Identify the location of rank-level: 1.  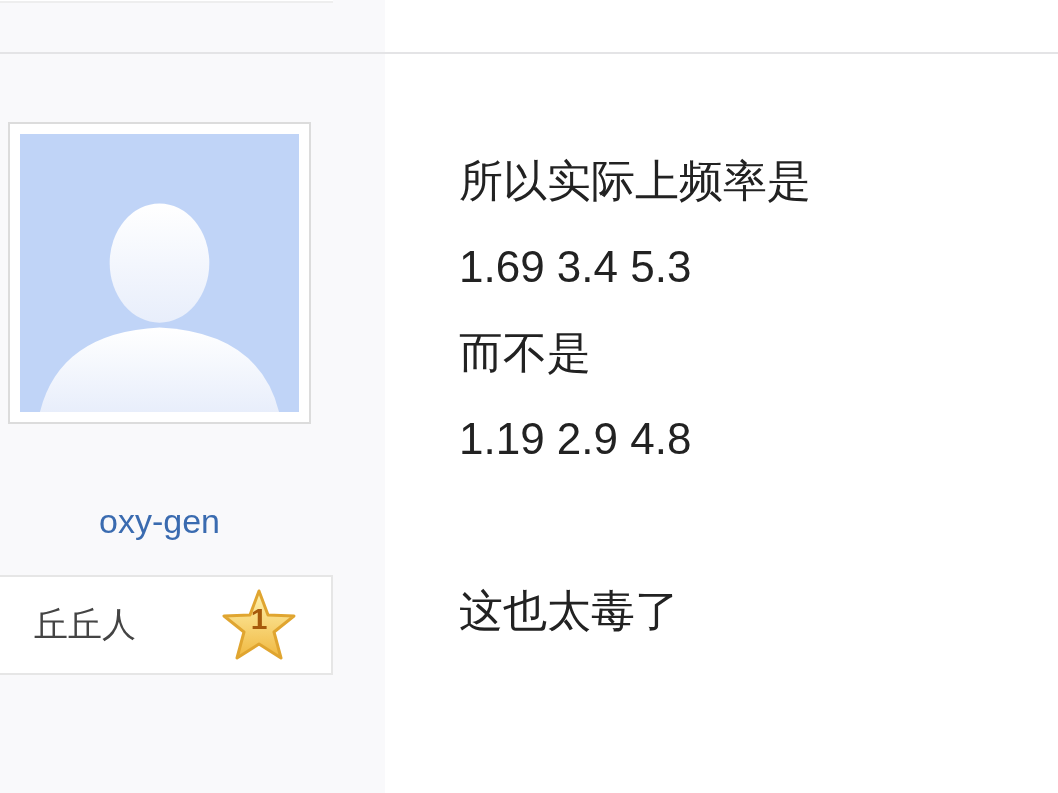
(259, 619).